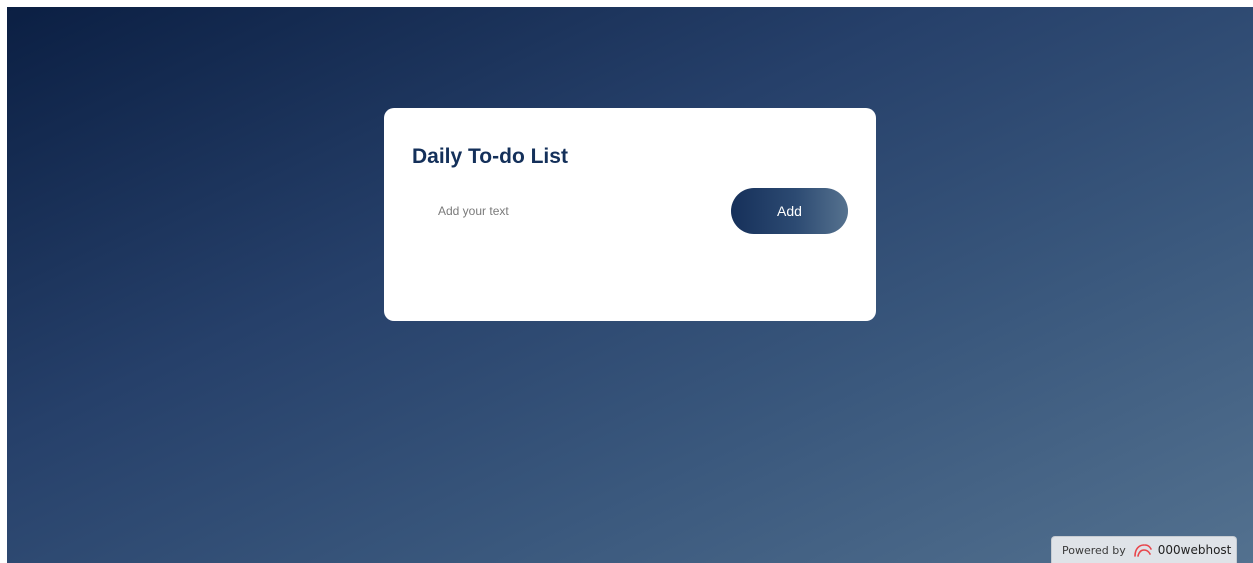 Image resolution: width=1253 pixels, height=563 pixels. Describe the element at coordinates (1194, 550) in the screenshot. I see `brand-name: 000webhost` at that location.